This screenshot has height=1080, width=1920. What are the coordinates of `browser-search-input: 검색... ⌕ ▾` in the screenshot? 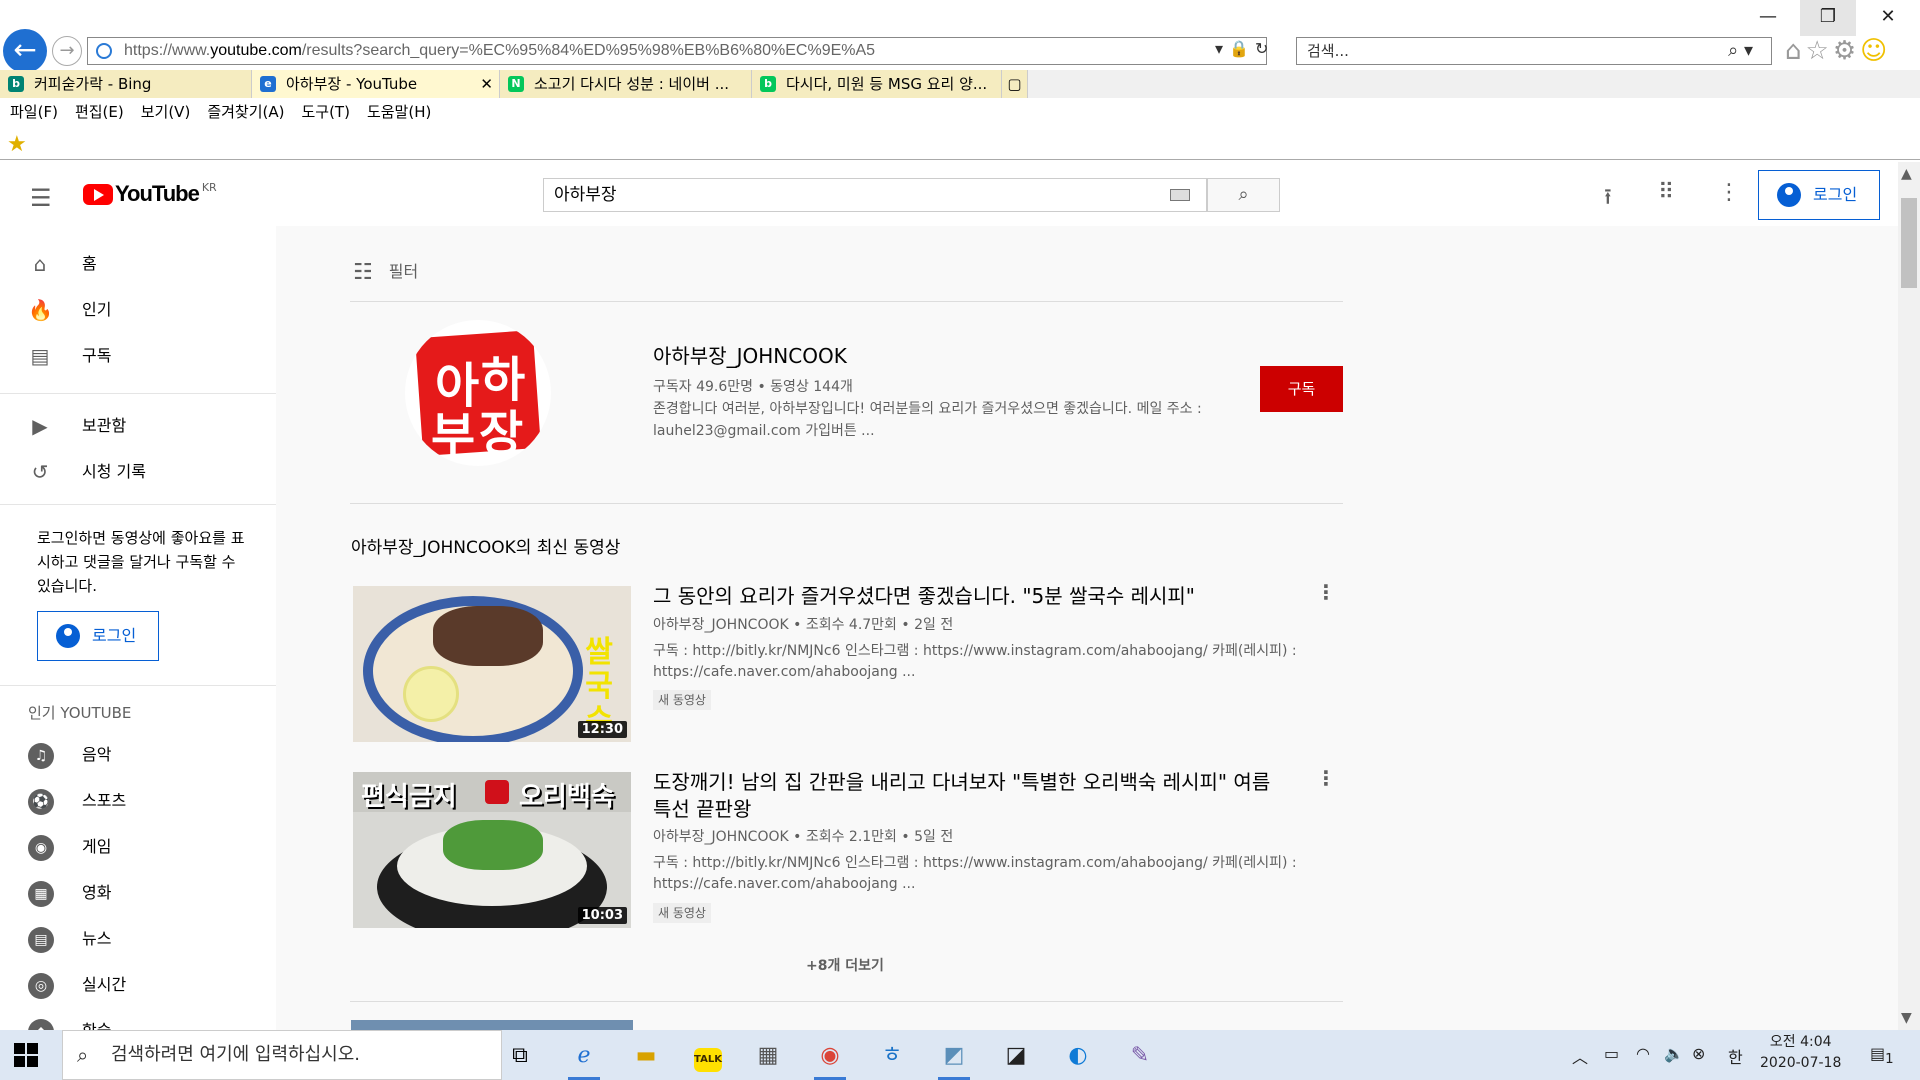 It's located at (1534, 51).